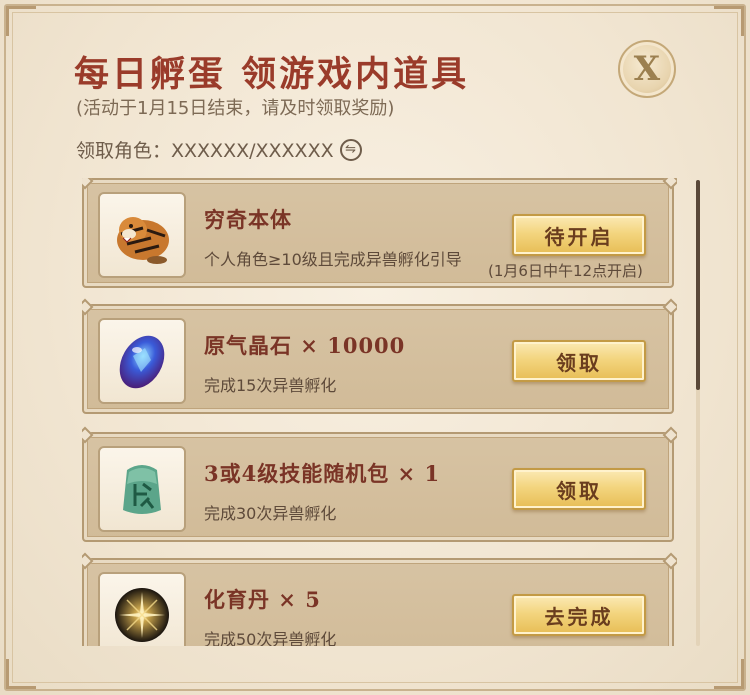  Describe the element at coordinates (565, 271) in the screenshot. I see `open-time-note: (1月6日中午12点开启)` at that location.